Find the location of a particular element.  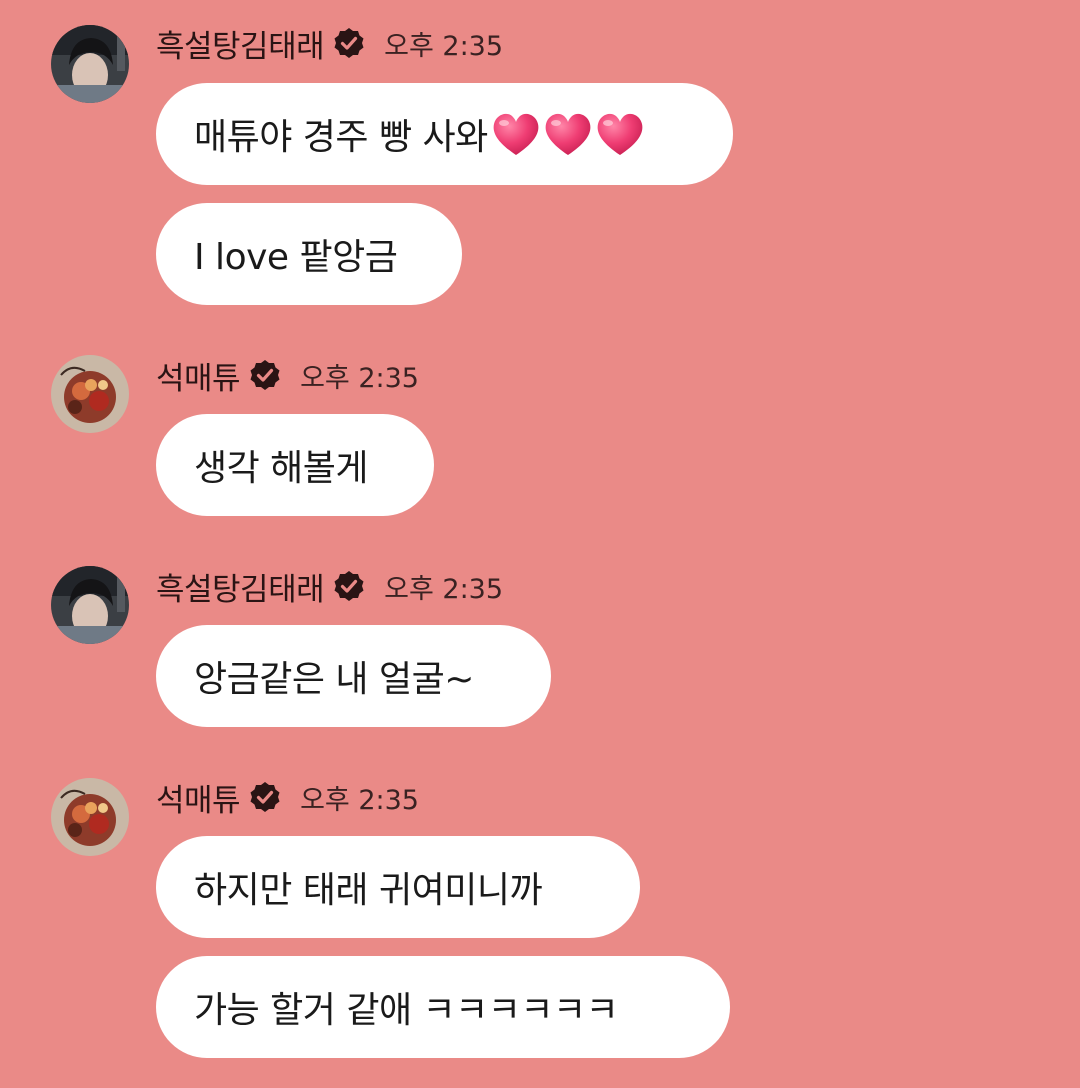

message-bubble: 하지만 태래 귀여미니까 is located at coordinates (398, 887).